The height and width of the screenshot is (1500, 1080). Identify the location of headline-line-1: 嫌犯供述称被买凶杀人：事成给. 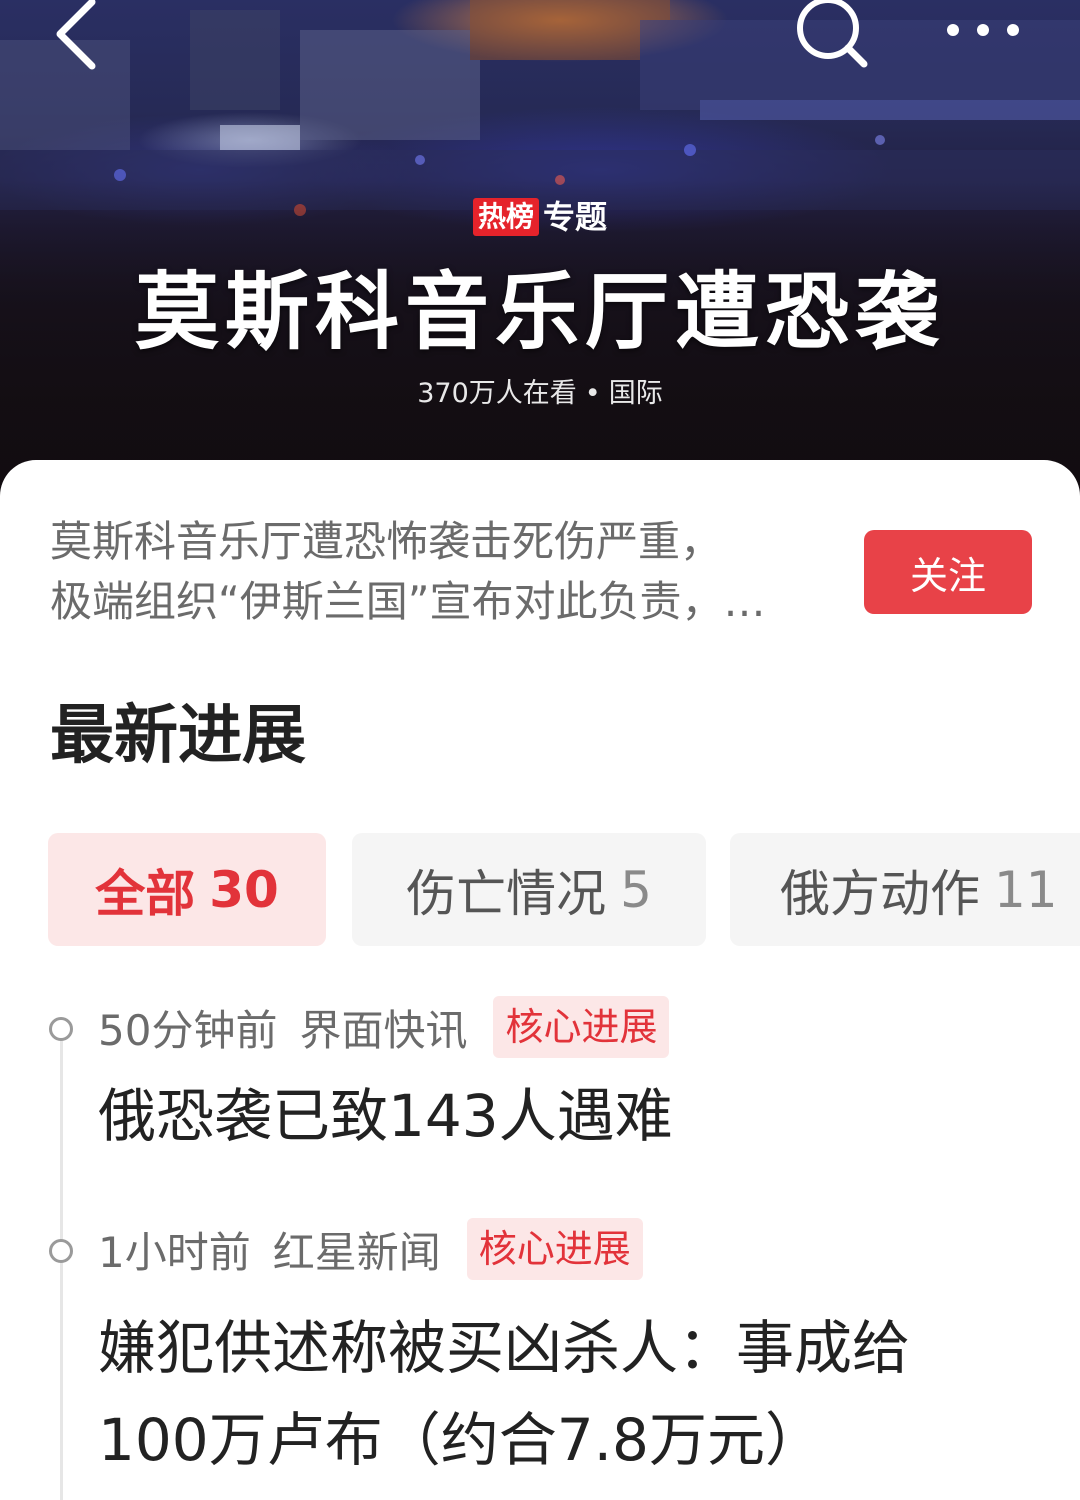
(504, 1348).